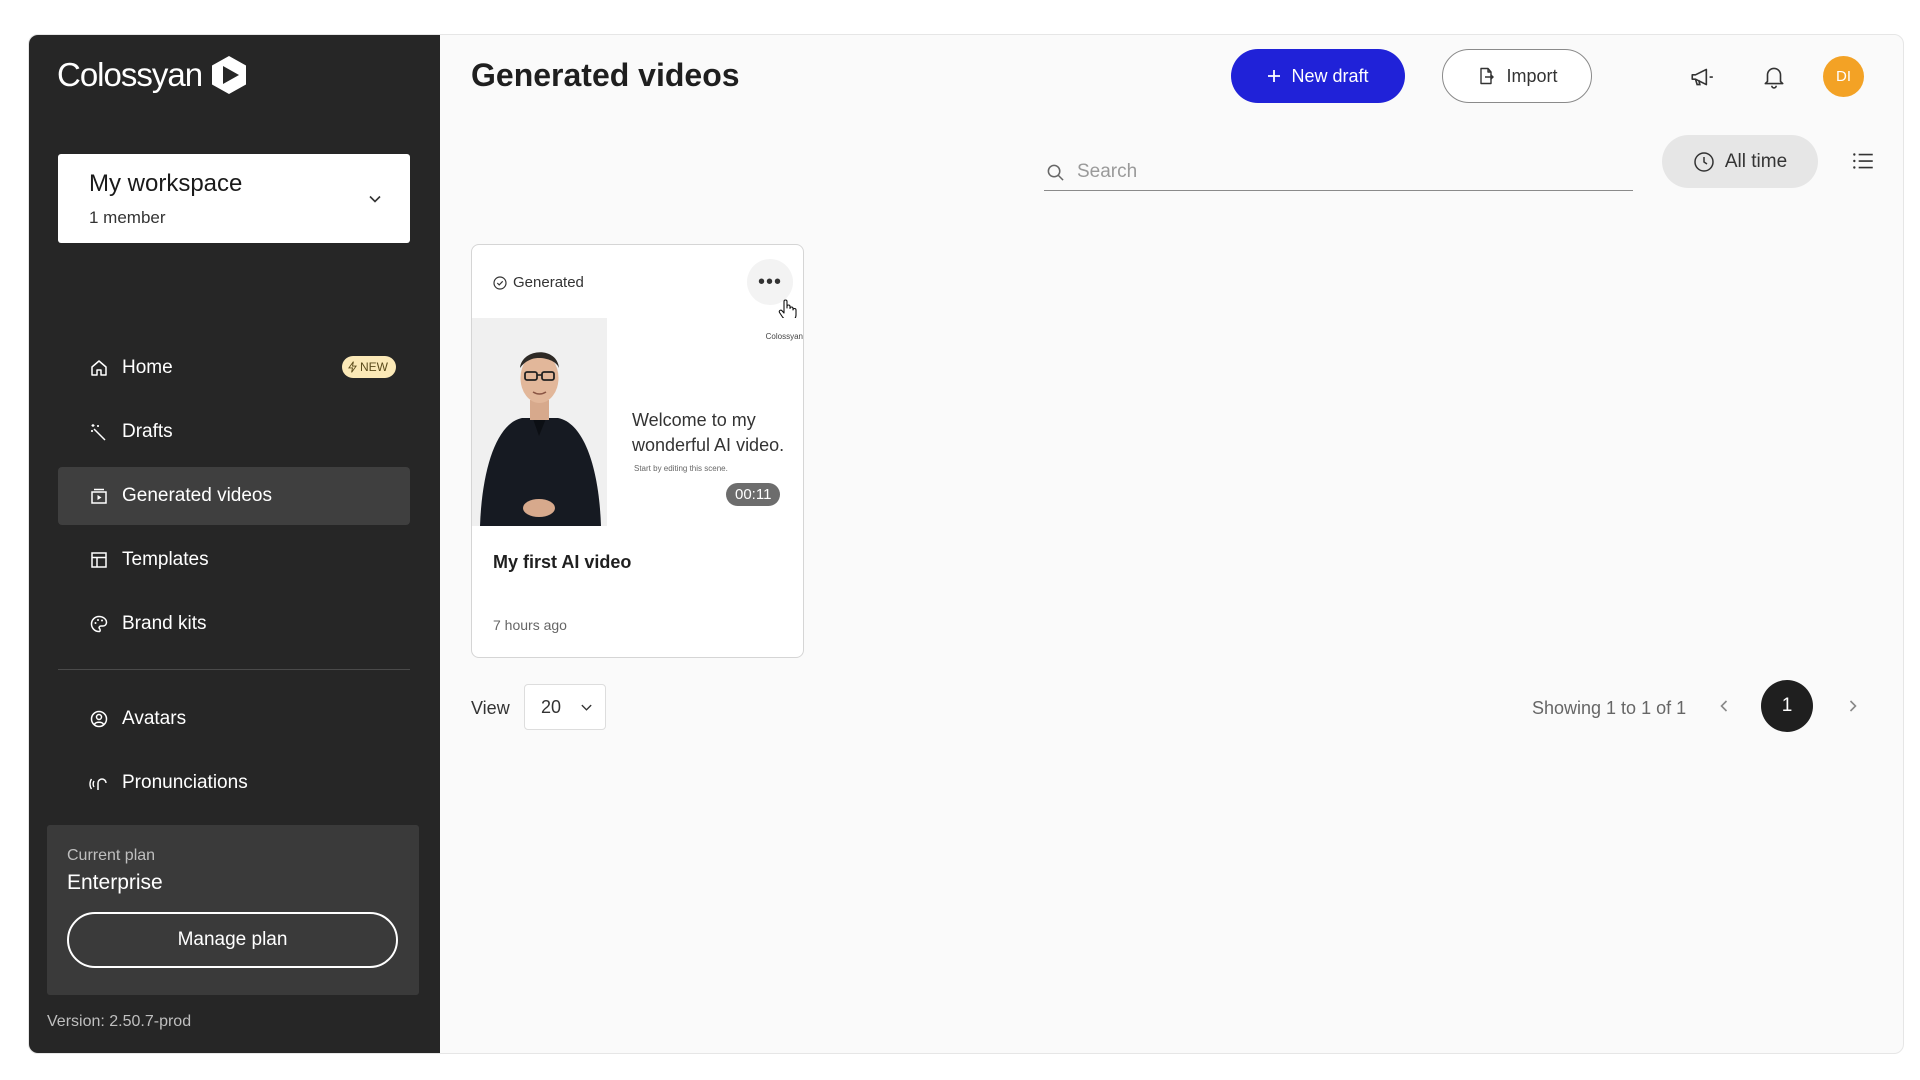 The height and width of the screenshot is (1080, 1920). Describe the element at coordinates (229, 75) in the screenshot. I see `colossyan-logo-icon` at that location.